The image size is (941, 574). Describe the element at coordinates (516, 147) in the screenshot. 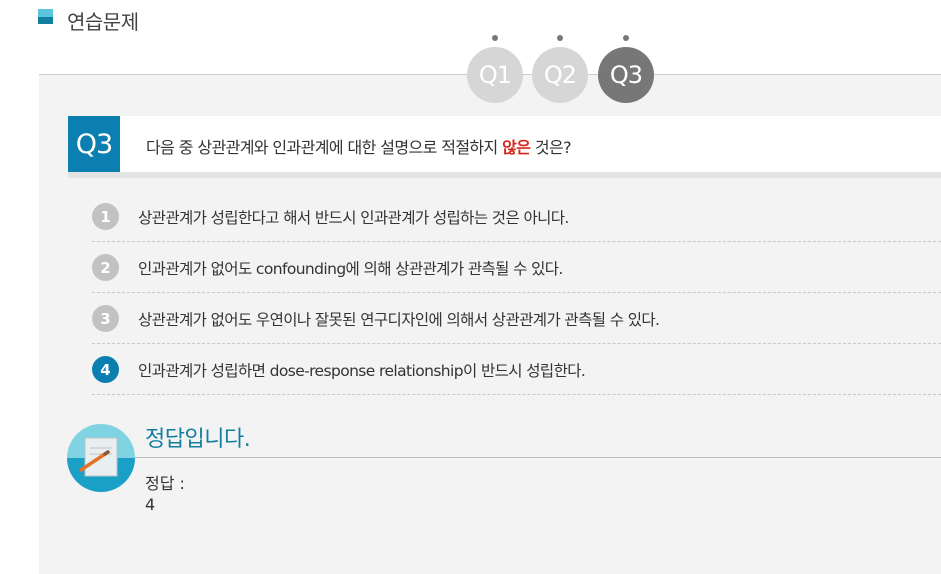

I see `question-text-emphasis: 않은` at that location.